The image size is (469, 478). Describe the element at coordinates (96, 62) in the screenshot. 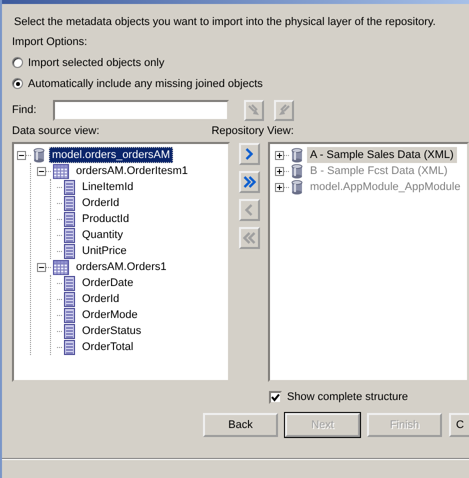

I see `radio-label: Import selected objects only` at that location.